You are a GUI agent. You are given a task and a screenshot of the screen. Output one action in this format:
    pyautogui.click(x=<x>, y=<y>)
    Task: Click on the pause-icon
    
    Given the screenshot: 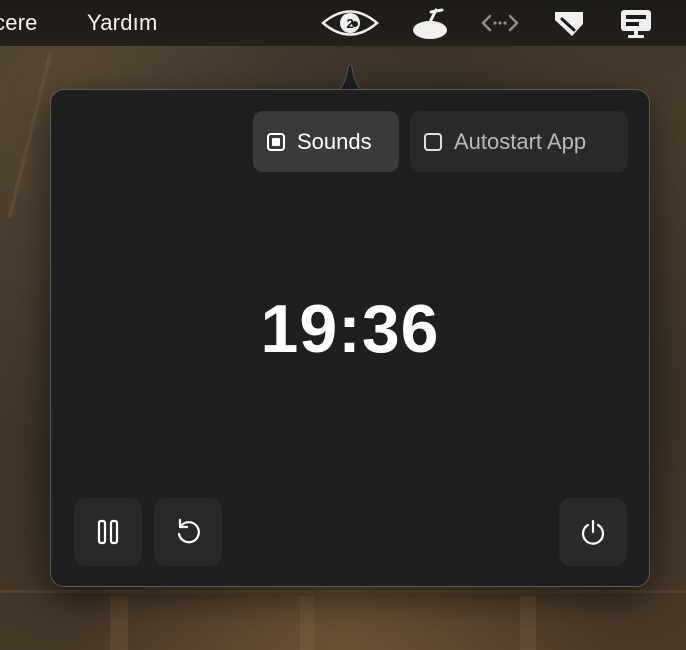 What is the action you would take?
    pyautogui.click(x=108, y=532)
    